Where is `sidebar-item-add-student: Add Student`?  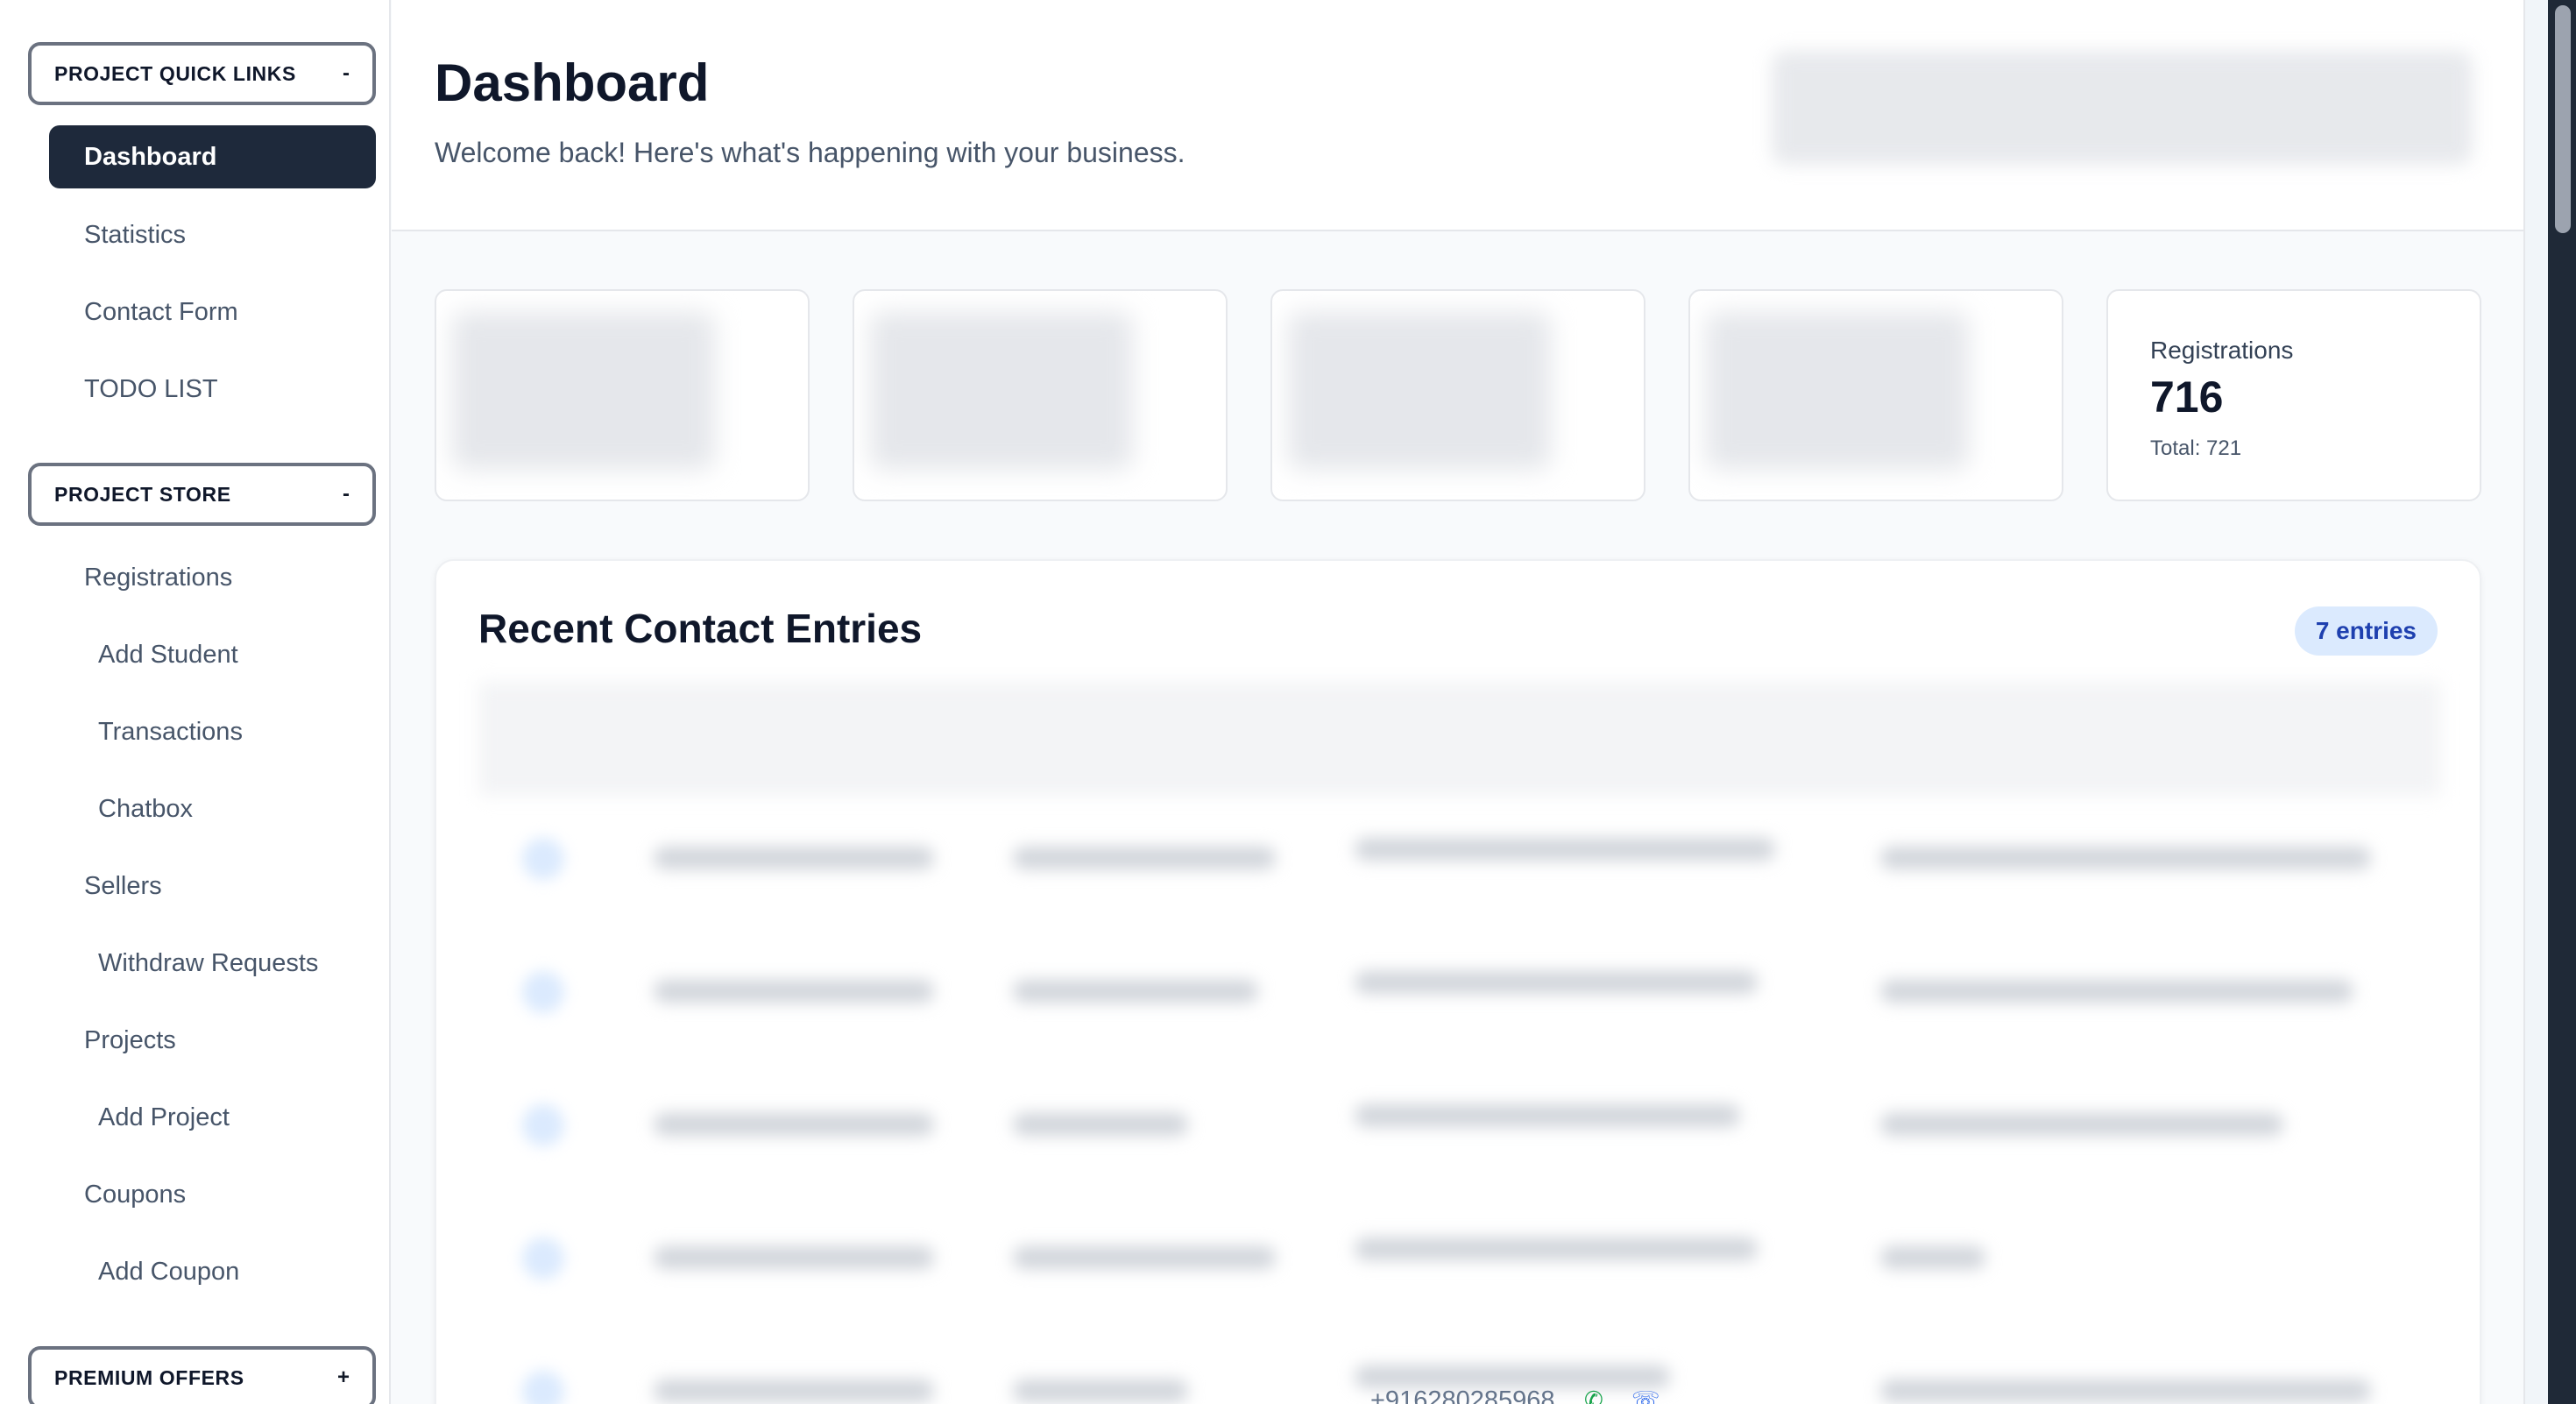 sidebar-item-add-student: Add Student is located at coordinates (168, 654).